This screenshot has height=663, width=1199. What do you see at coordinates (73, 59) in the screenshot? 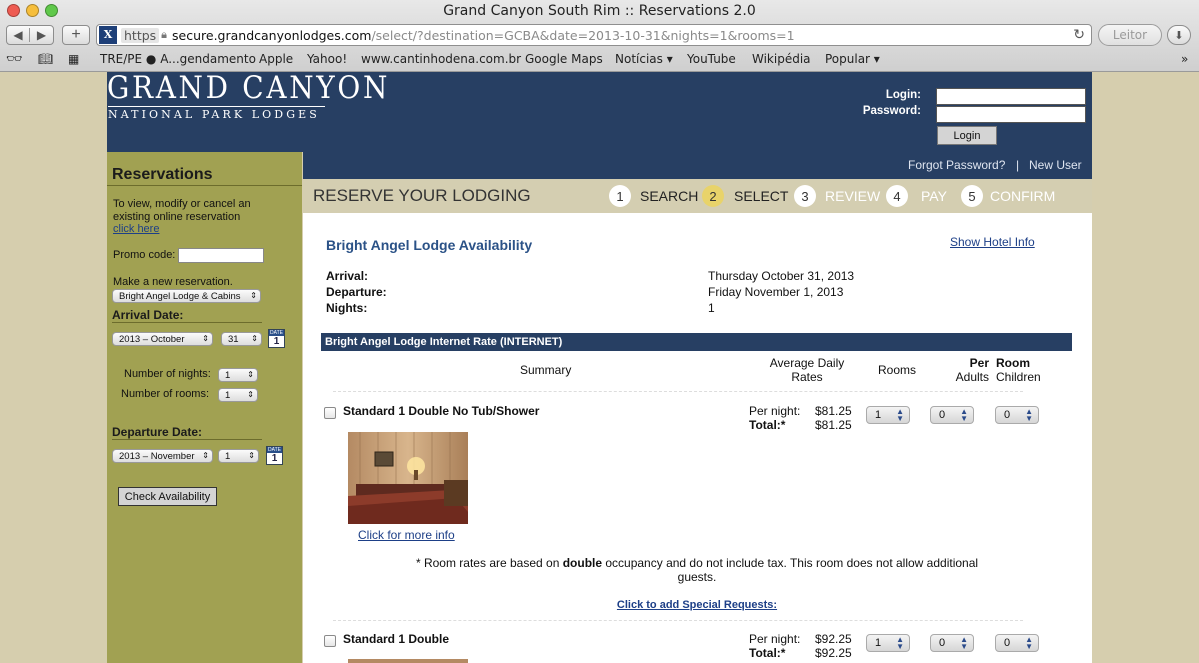
I see `top-sites-grid-icon: ▦` at bounding box center [73, 59].